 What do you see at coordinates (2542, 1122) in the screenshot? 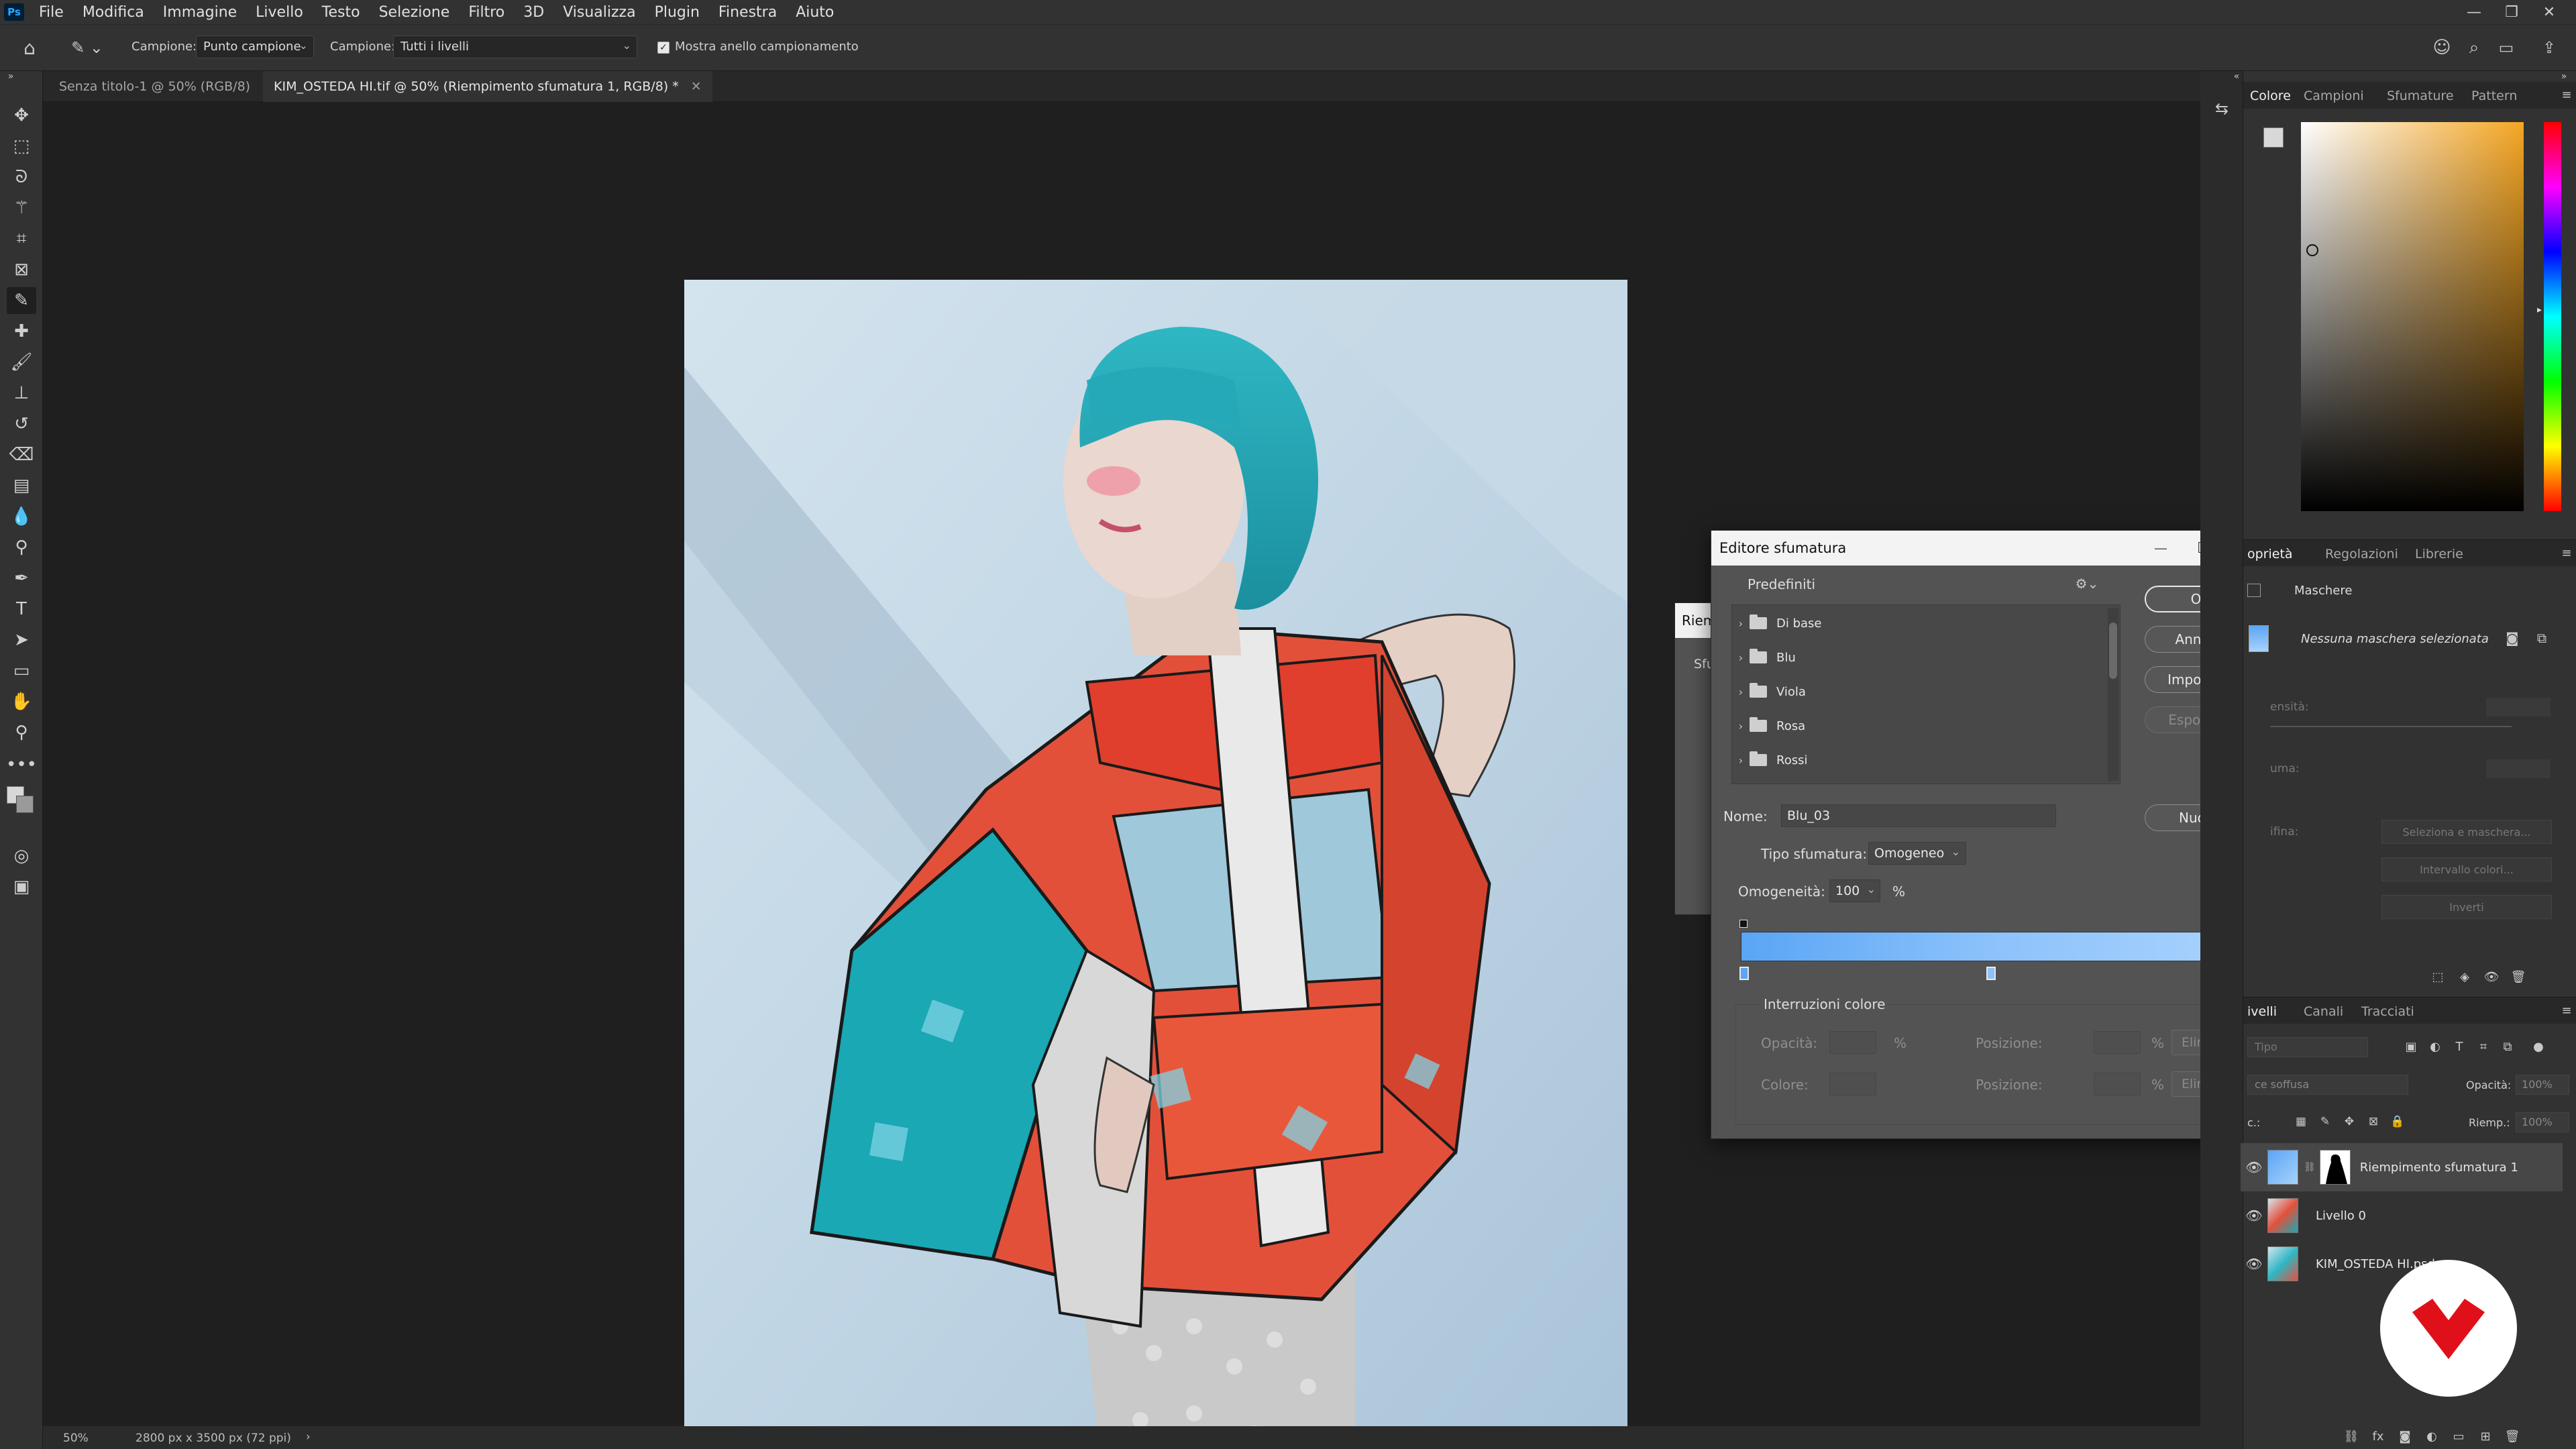
I see `layer-fill-input: 100%` at bounding box center [2542, 1122].